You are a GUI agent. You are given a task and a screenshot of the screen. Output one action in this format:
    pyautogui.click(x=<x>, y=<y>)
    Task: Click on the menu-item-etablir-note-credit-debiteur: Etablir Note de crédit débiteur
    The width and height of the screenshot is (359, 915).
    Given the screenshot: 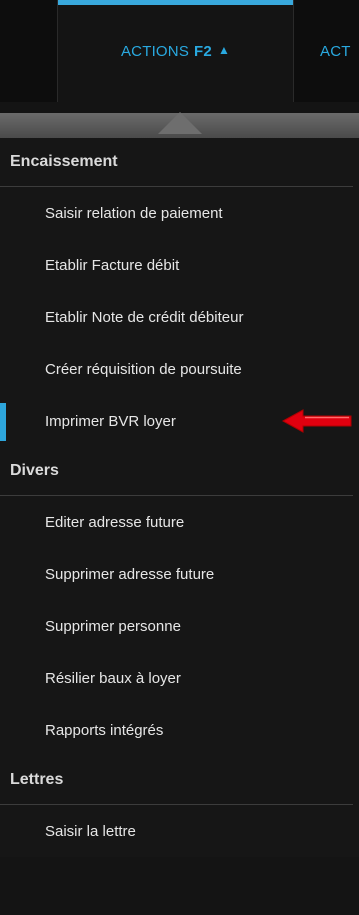 What is the action you would take?
    pyautogui.click(x=179, y=317)
    